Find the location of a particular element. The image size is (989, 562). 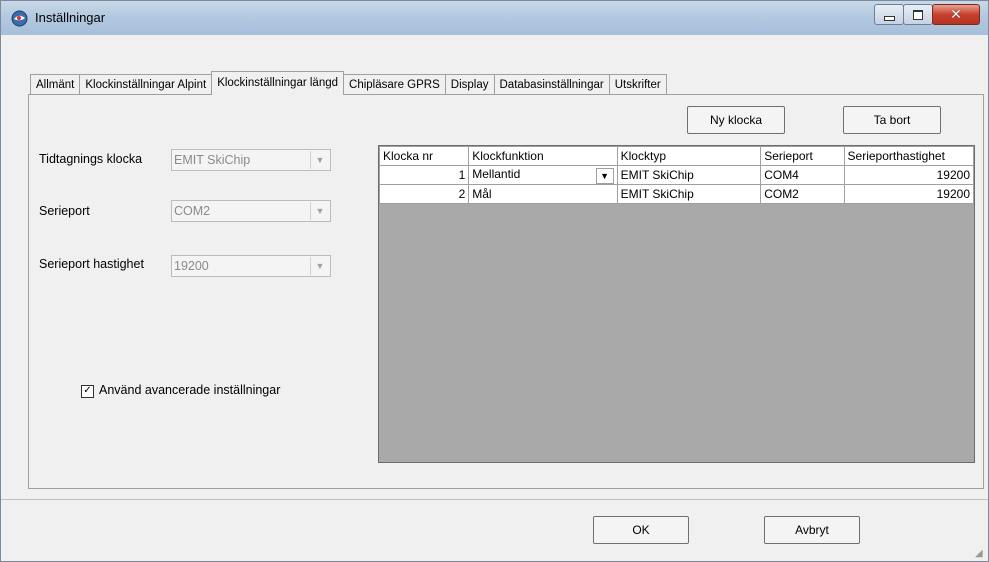

cell-function: Mål is located at coordinates (543, 194).